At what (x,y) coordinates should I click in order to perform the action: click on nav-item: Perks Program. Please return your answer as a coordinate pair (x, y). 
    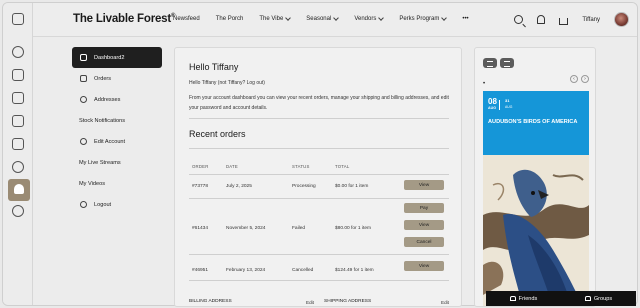
    Looking at the image, I should click on (423, 18).